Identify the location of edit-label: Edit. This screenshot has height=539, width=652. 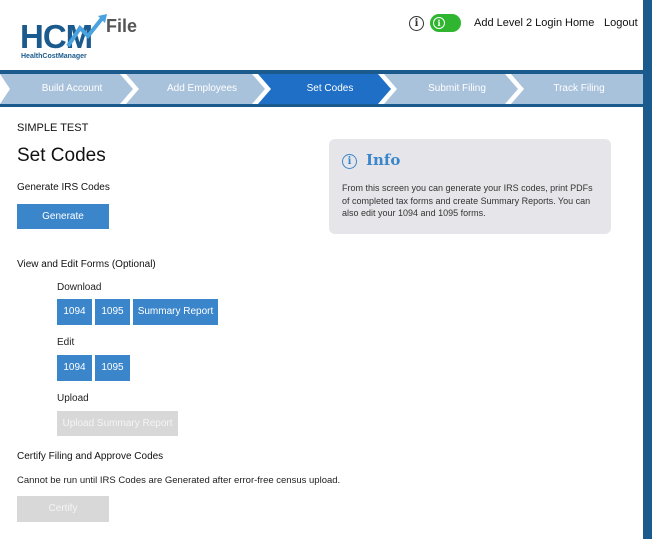
(66, 342).